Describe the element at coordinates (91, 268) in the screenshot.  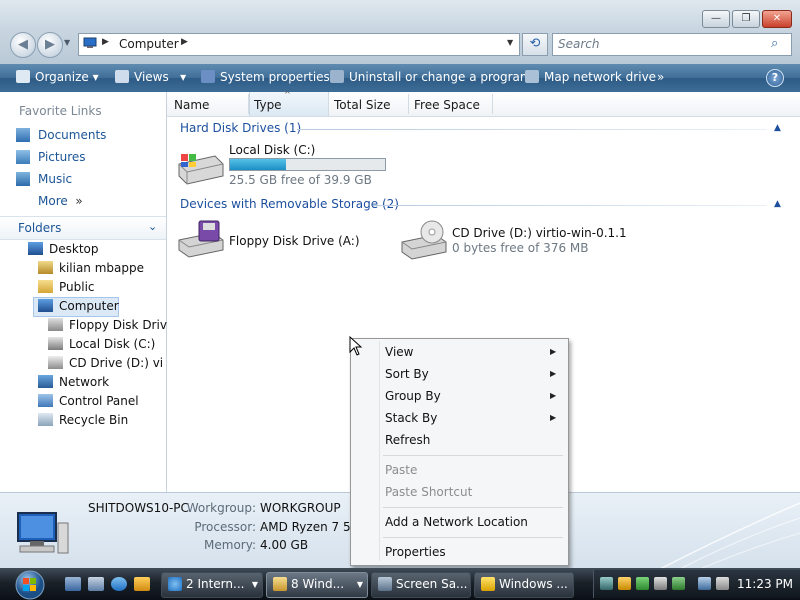
I see `tree-item-user: kilian mbappe` at that location.